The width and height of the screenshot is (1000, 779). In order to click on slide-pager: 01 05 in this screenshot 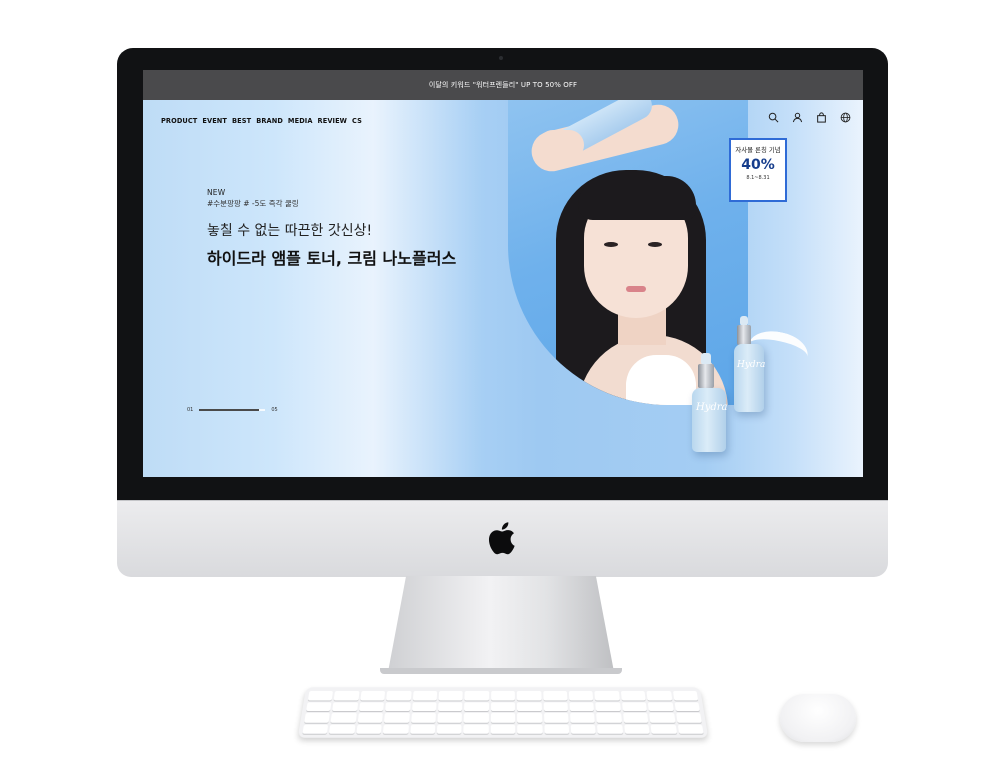, I will do `click(232, 410)`.